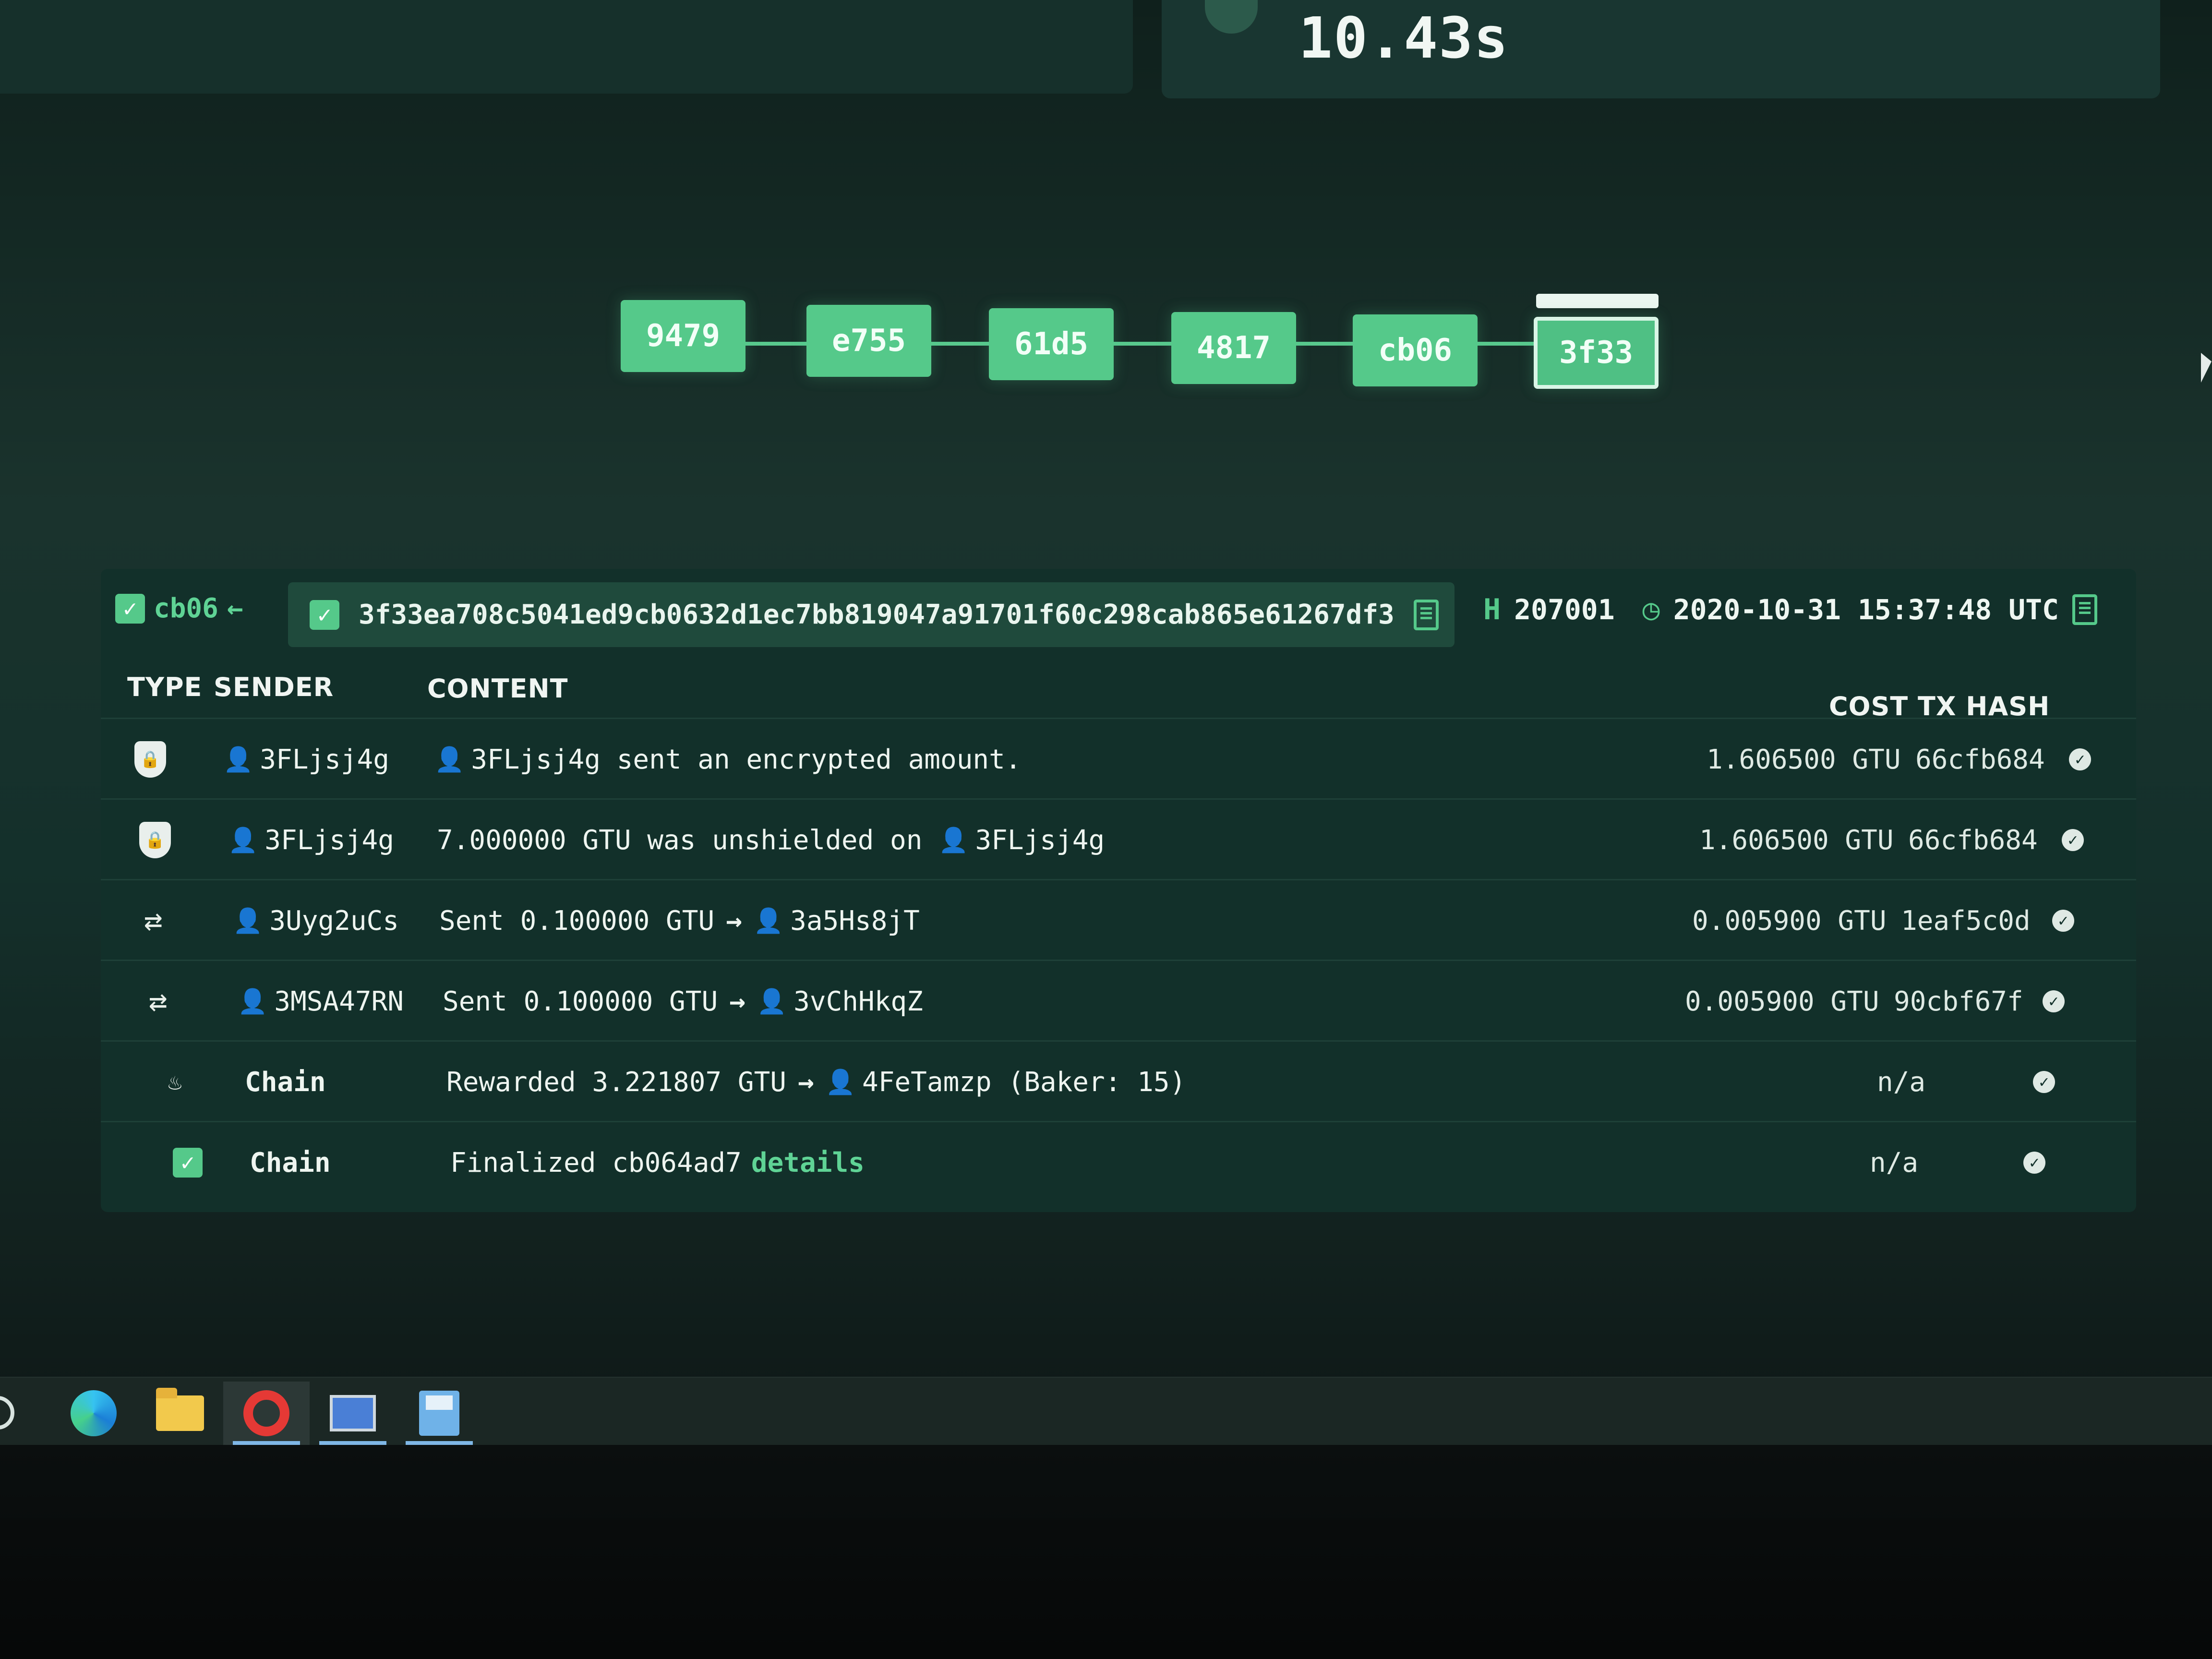 The image size is (2212, 1659). Describe the element at coordinates (1233, 348) in the screenshot. I see `chain-block-4817: 4817` at that location.